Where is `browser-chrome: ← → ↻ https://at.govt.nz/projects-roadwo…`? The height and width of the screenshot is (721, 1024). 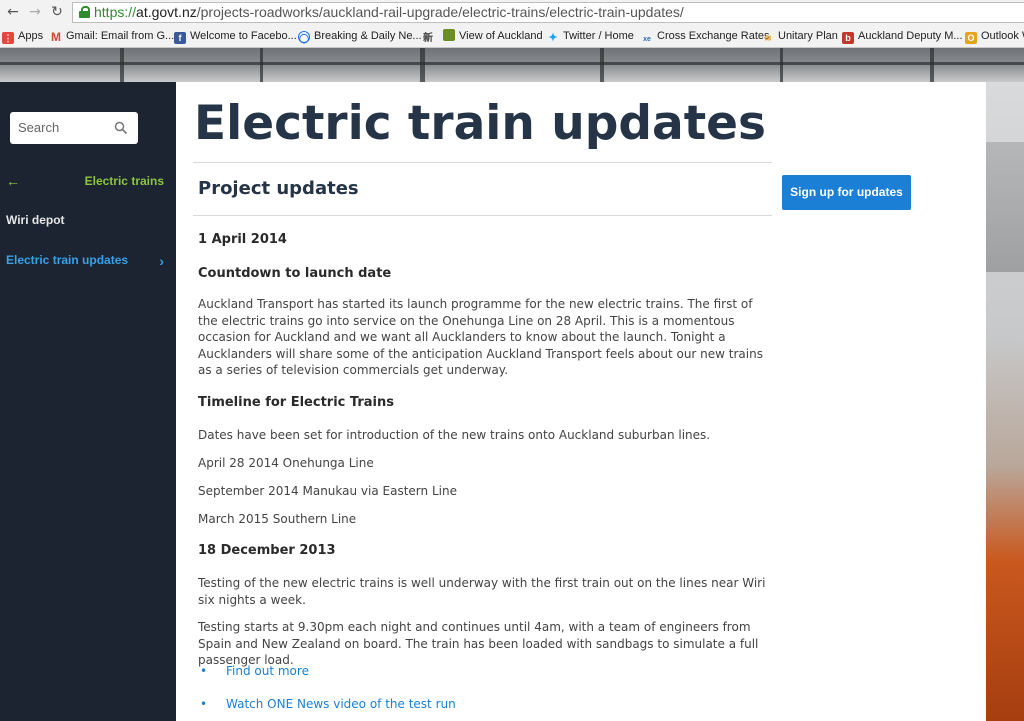 browser-chrome: ← → ↻ https://at.govt.nz/projects-roadwo… is located at coordinates (512, 24).